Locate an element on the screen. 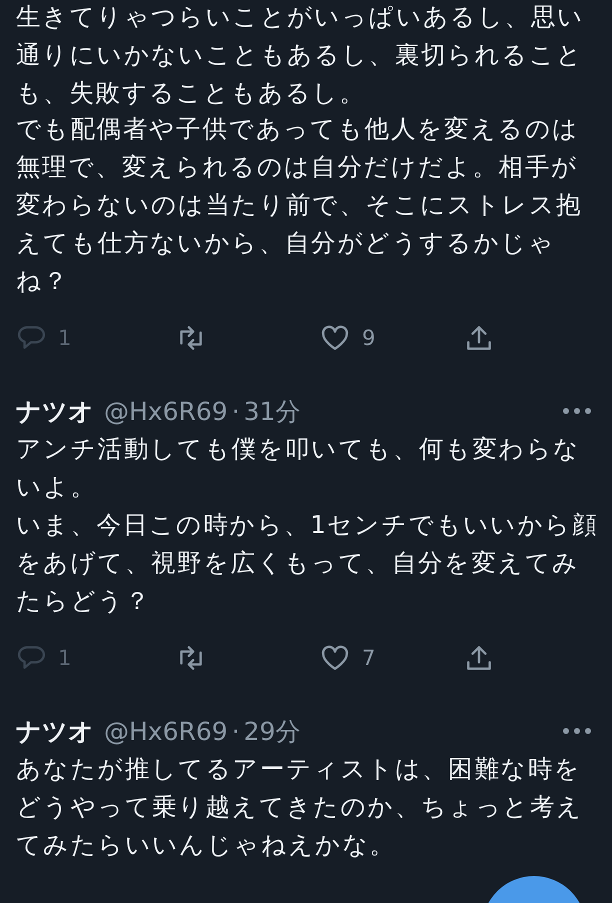  tweet-text: いま、今日この時から、1センチでもいいから顔をあげて、視野を広くもって、自分を変えてみたらどう？ is located at coordinates (307, 563).